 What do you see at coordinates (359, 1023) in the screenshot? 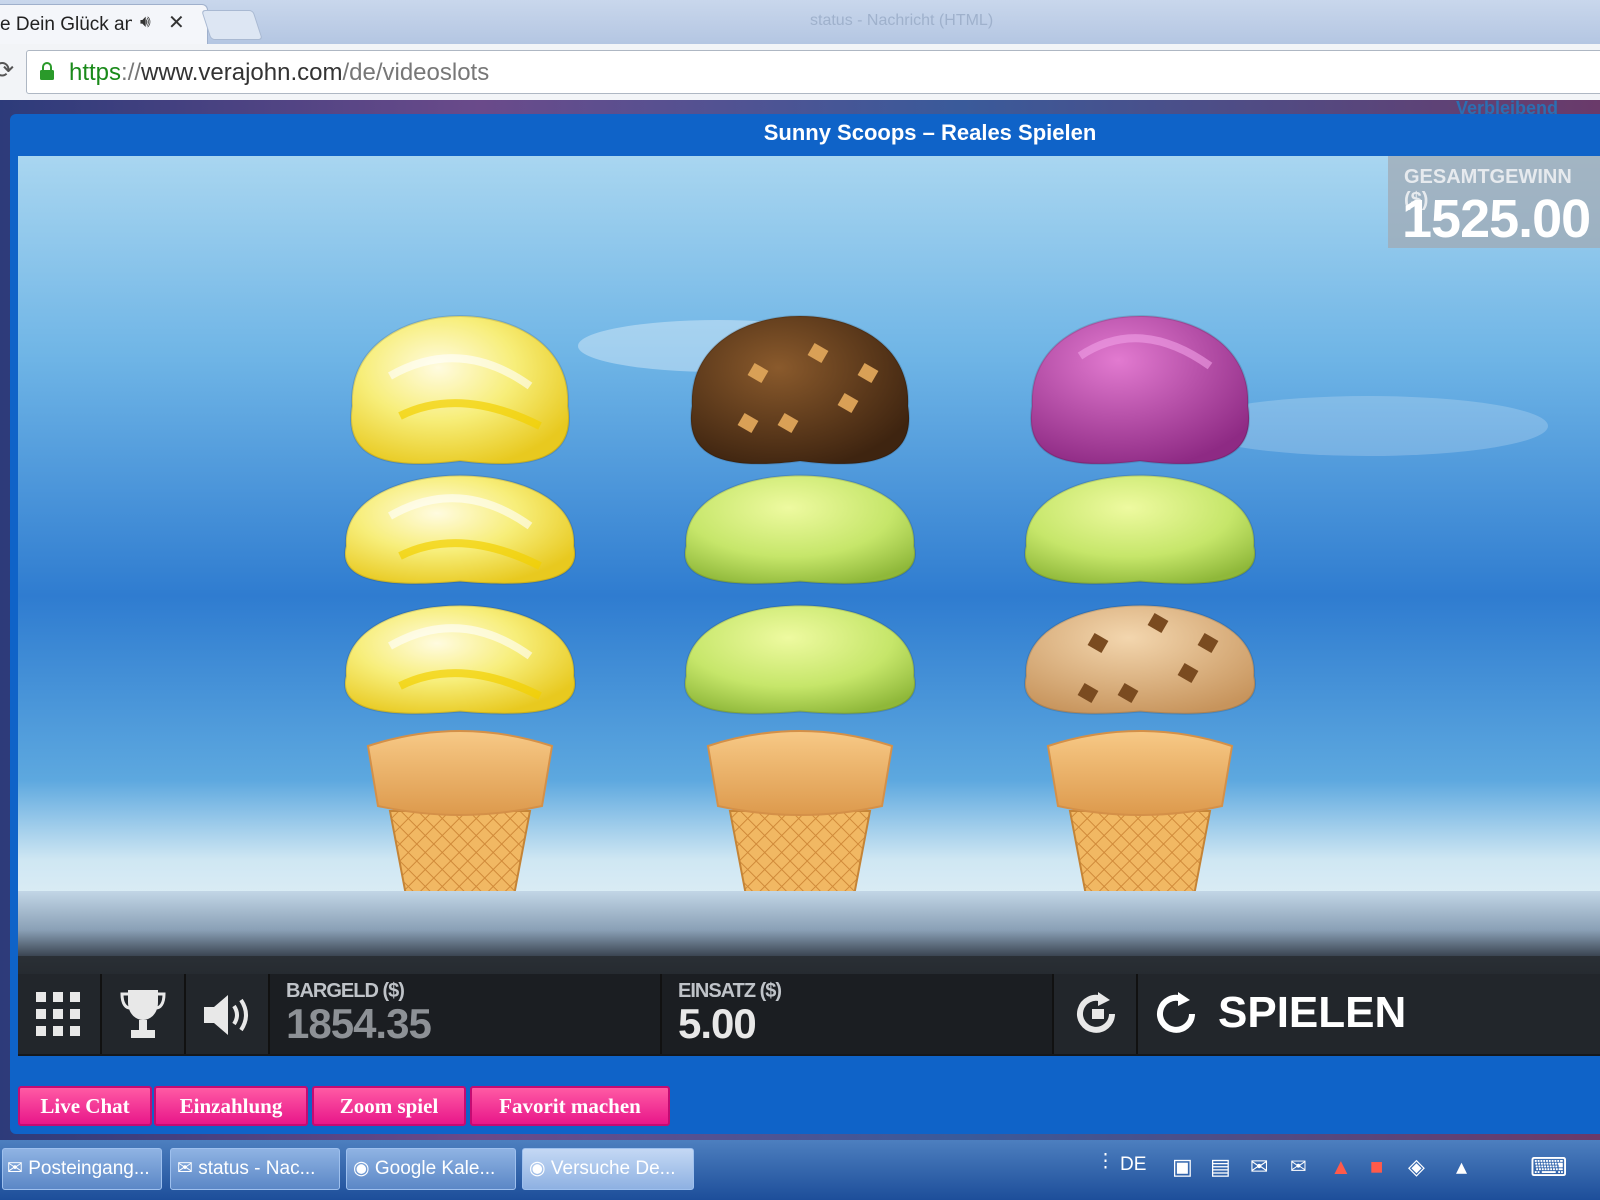
I see `cash-value: 1854.35` at bounding box center [359, 1023].